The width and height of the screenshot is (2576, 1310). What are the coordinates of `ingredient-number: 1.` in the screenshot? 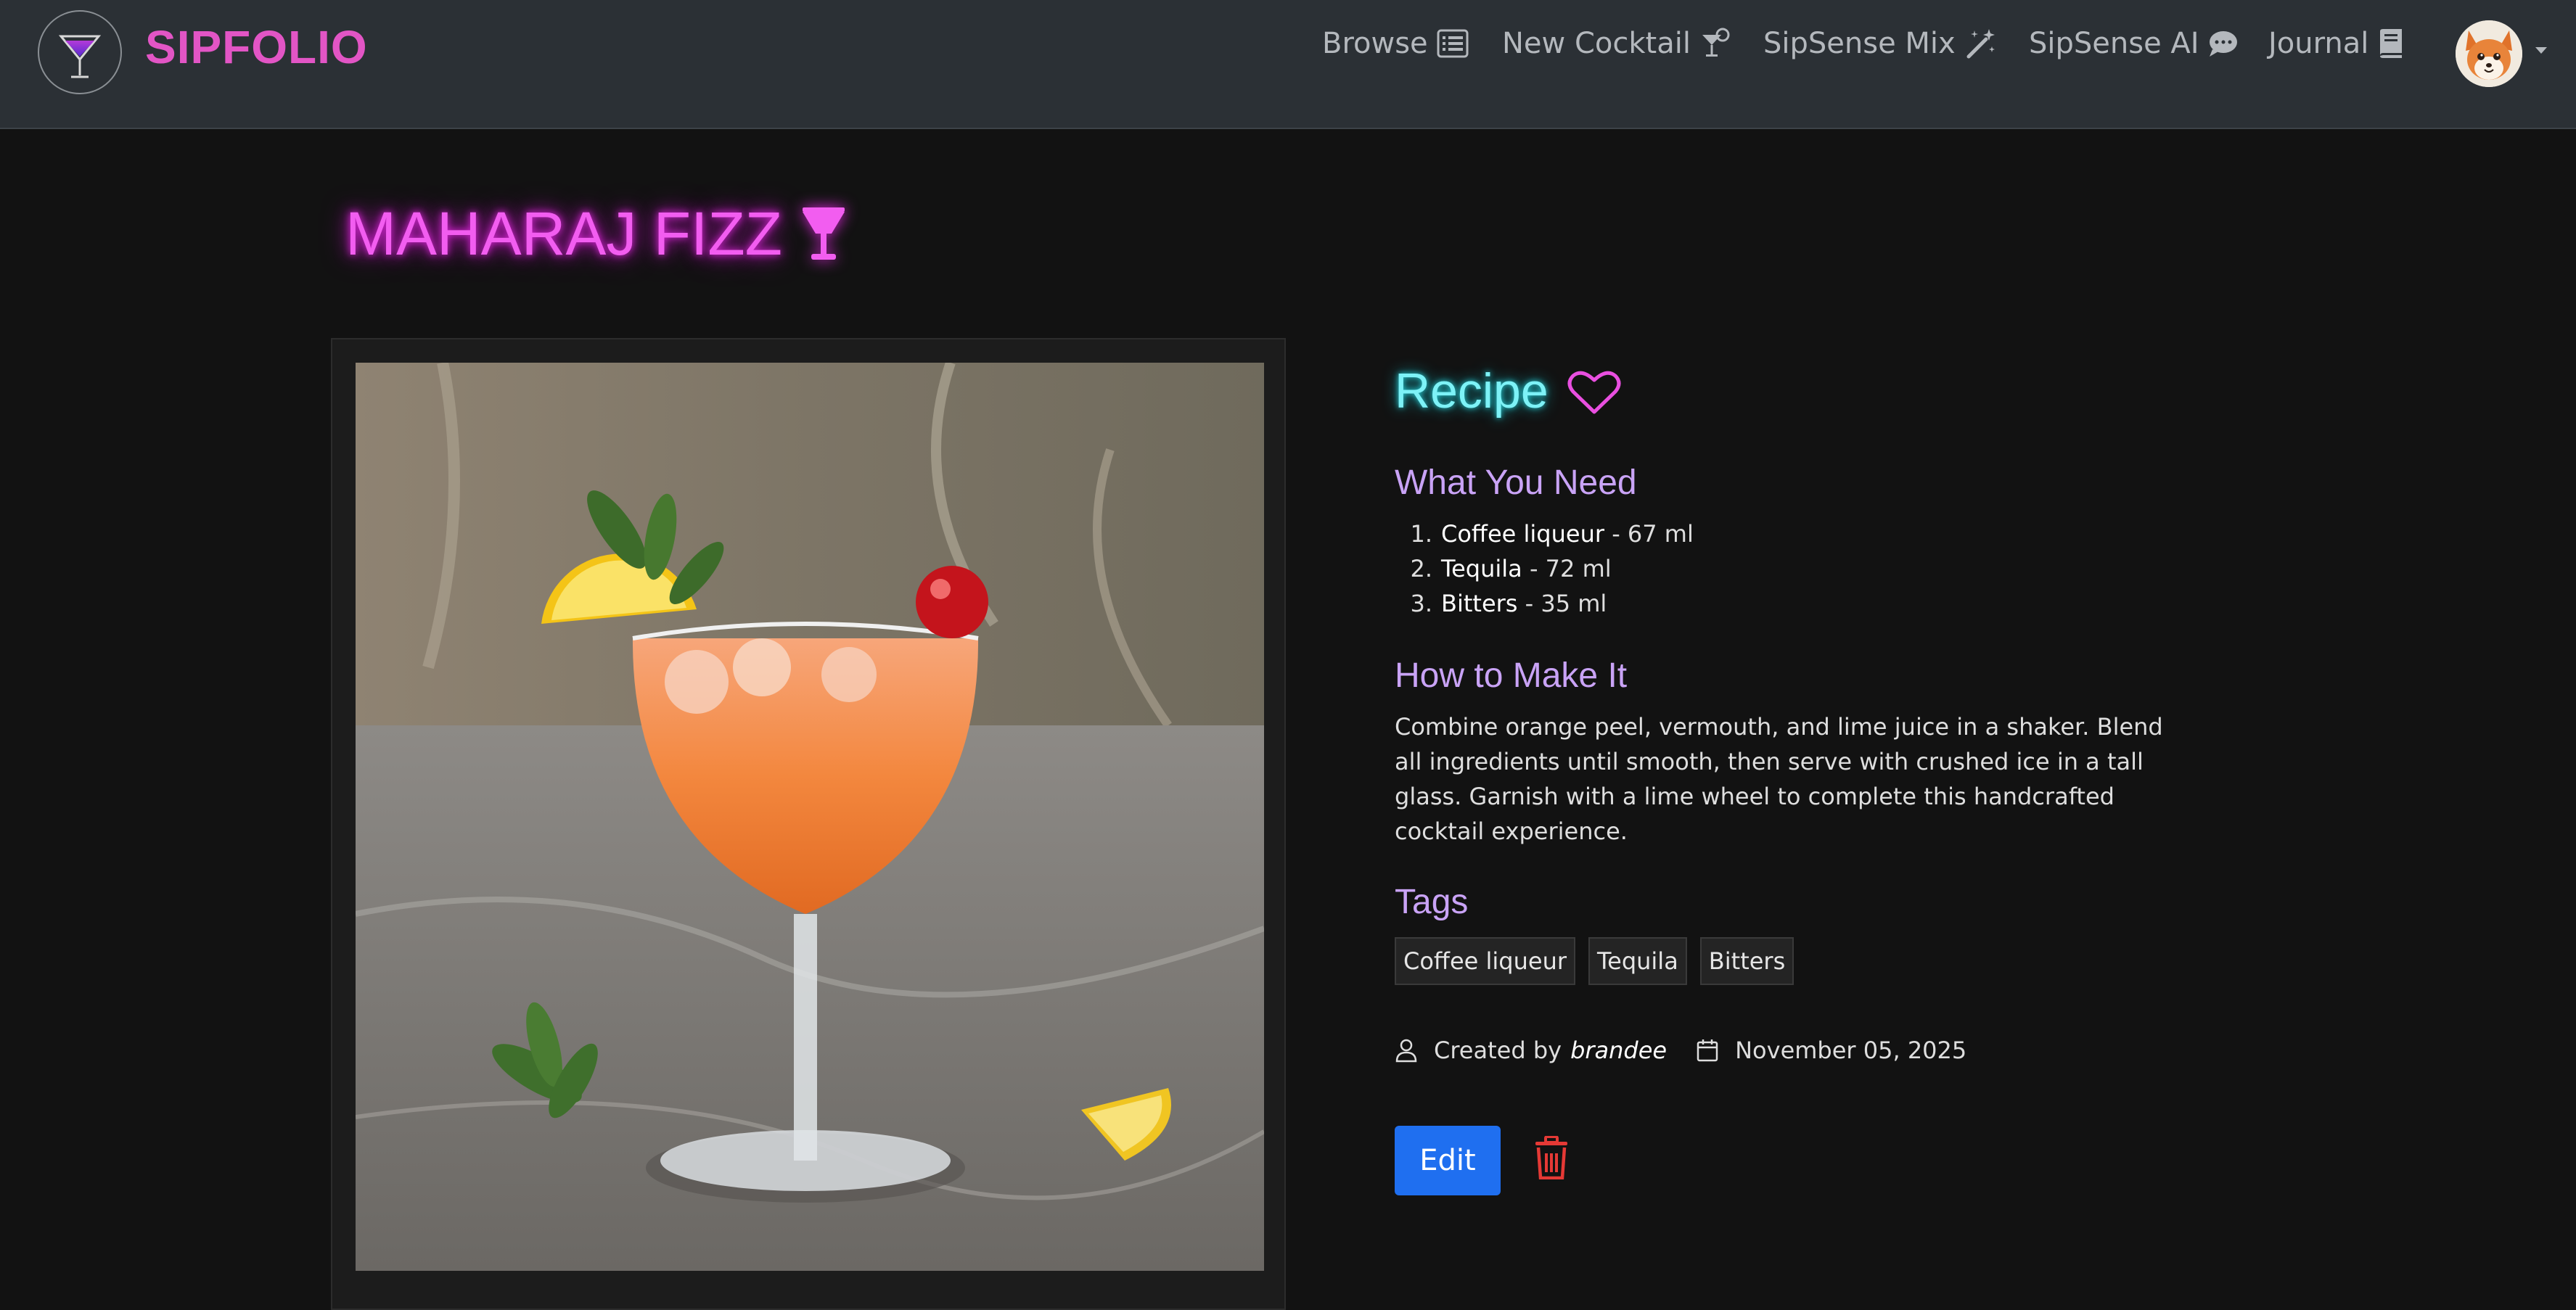 It's located at (1421, 534).